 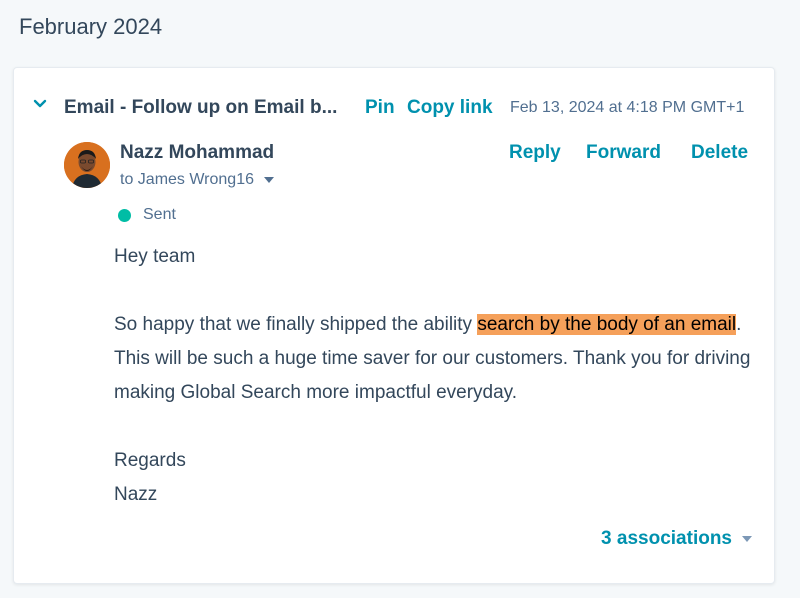 I want to click on email-signoff: Regards, so click(x=150, y=460).